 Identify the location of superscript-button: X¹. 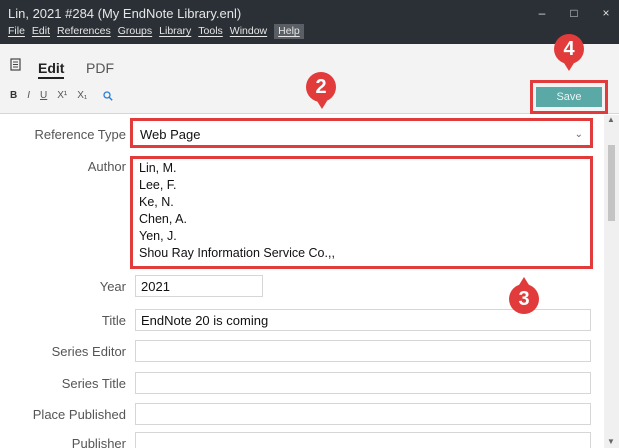
(62, 95).